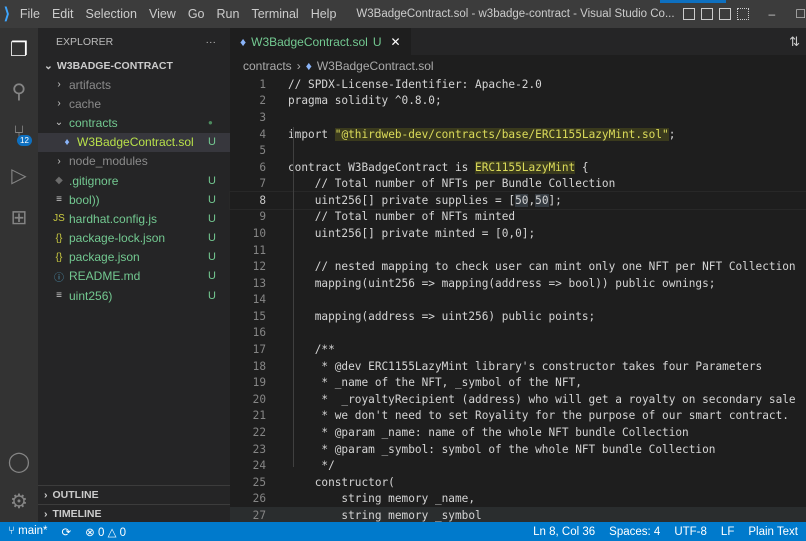 The image size is (806, 541). Describe the element at coordinates (773, 532) in the screenshot. I see `language-mode: Plain Text` at that location.